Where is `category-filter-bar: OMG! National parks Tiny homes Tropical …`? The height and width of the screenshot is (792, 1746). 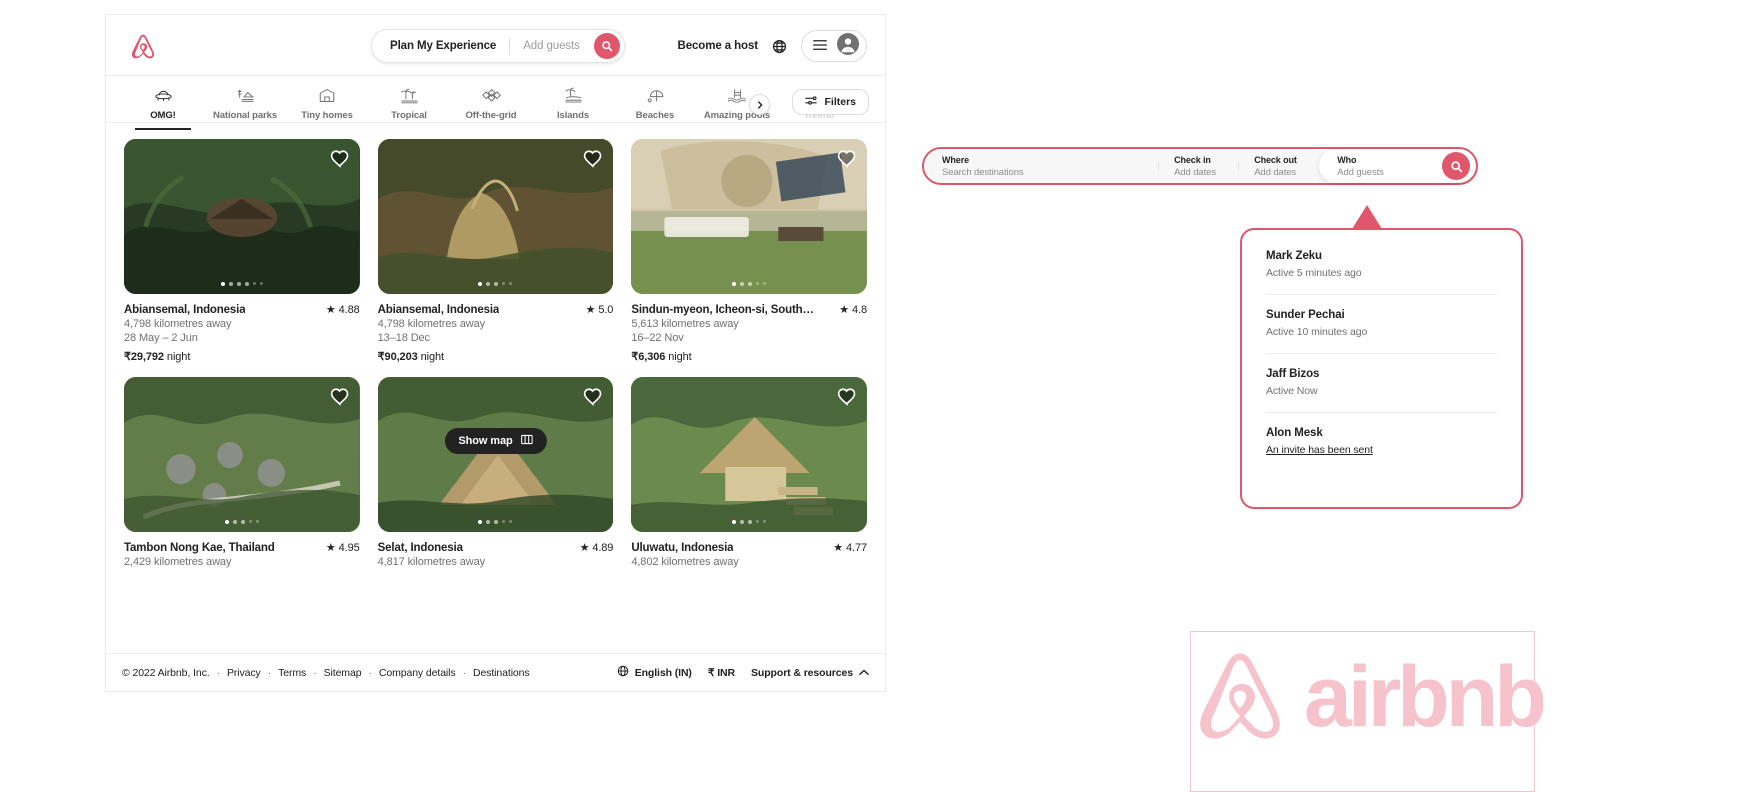
category-filter-bar: OMG! National parks Tiny homes Tropical … is located at coordinates (495, 103).